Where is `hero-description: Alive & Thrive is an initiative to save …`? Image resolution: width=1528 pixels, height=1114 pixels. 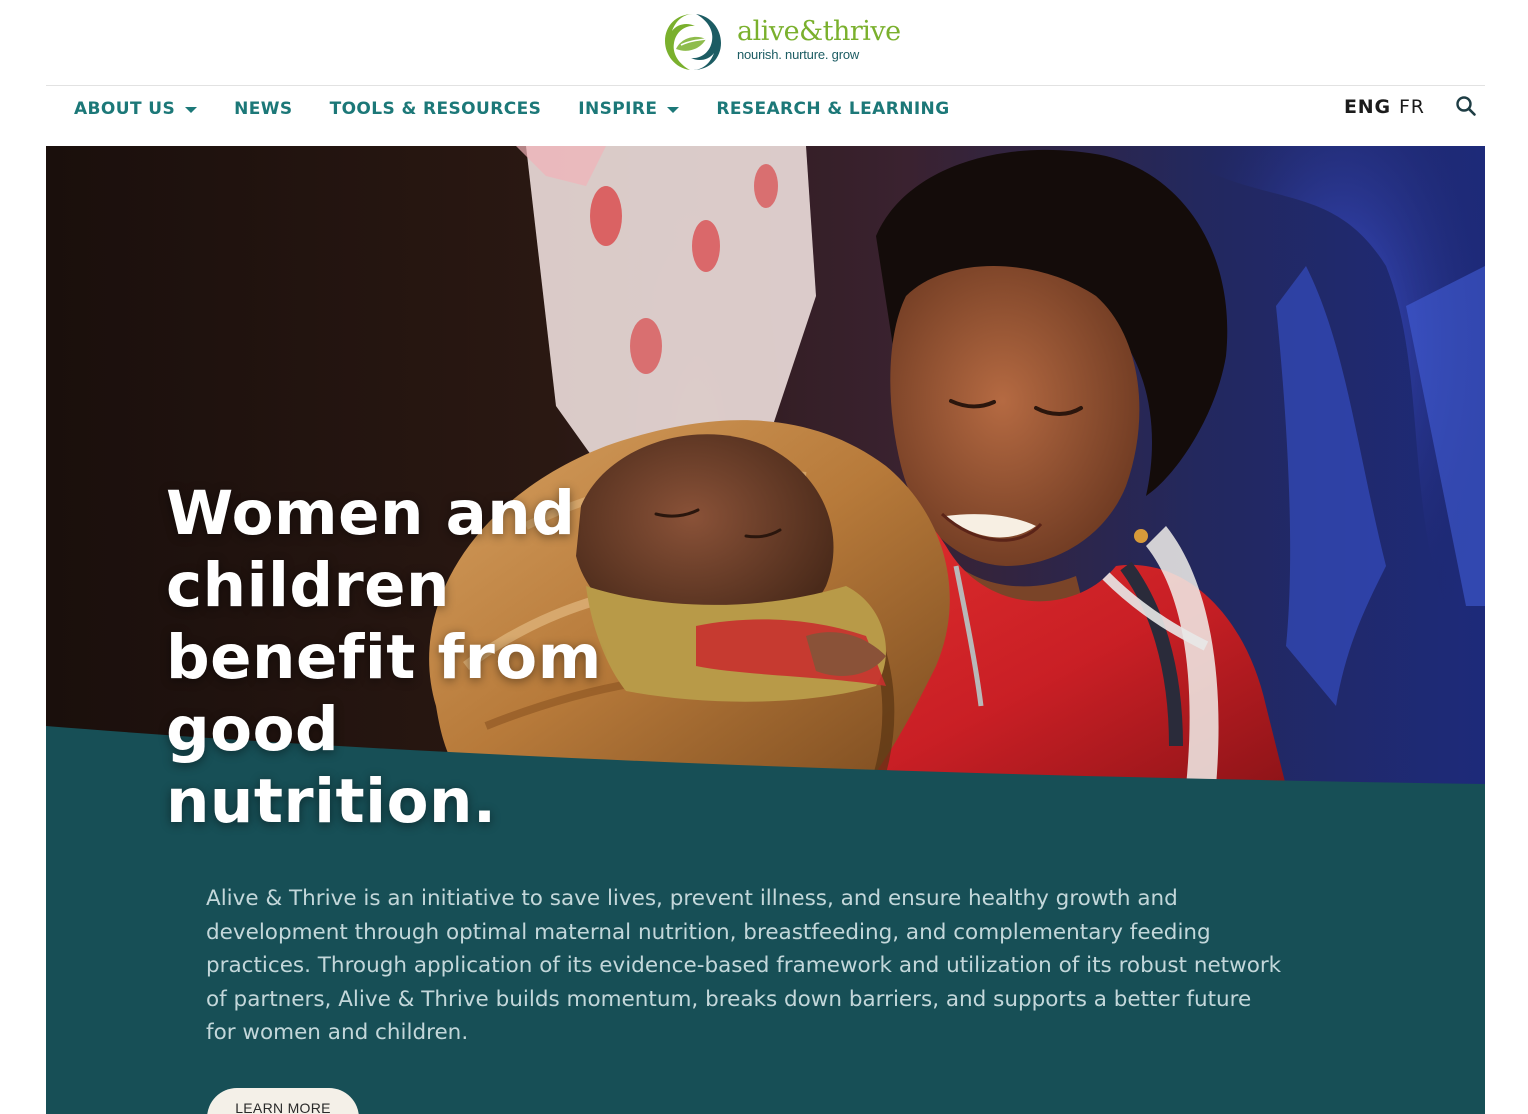 hero-description: Alive & Thrive is an initiative to save … is located at coordinates (744, 966).